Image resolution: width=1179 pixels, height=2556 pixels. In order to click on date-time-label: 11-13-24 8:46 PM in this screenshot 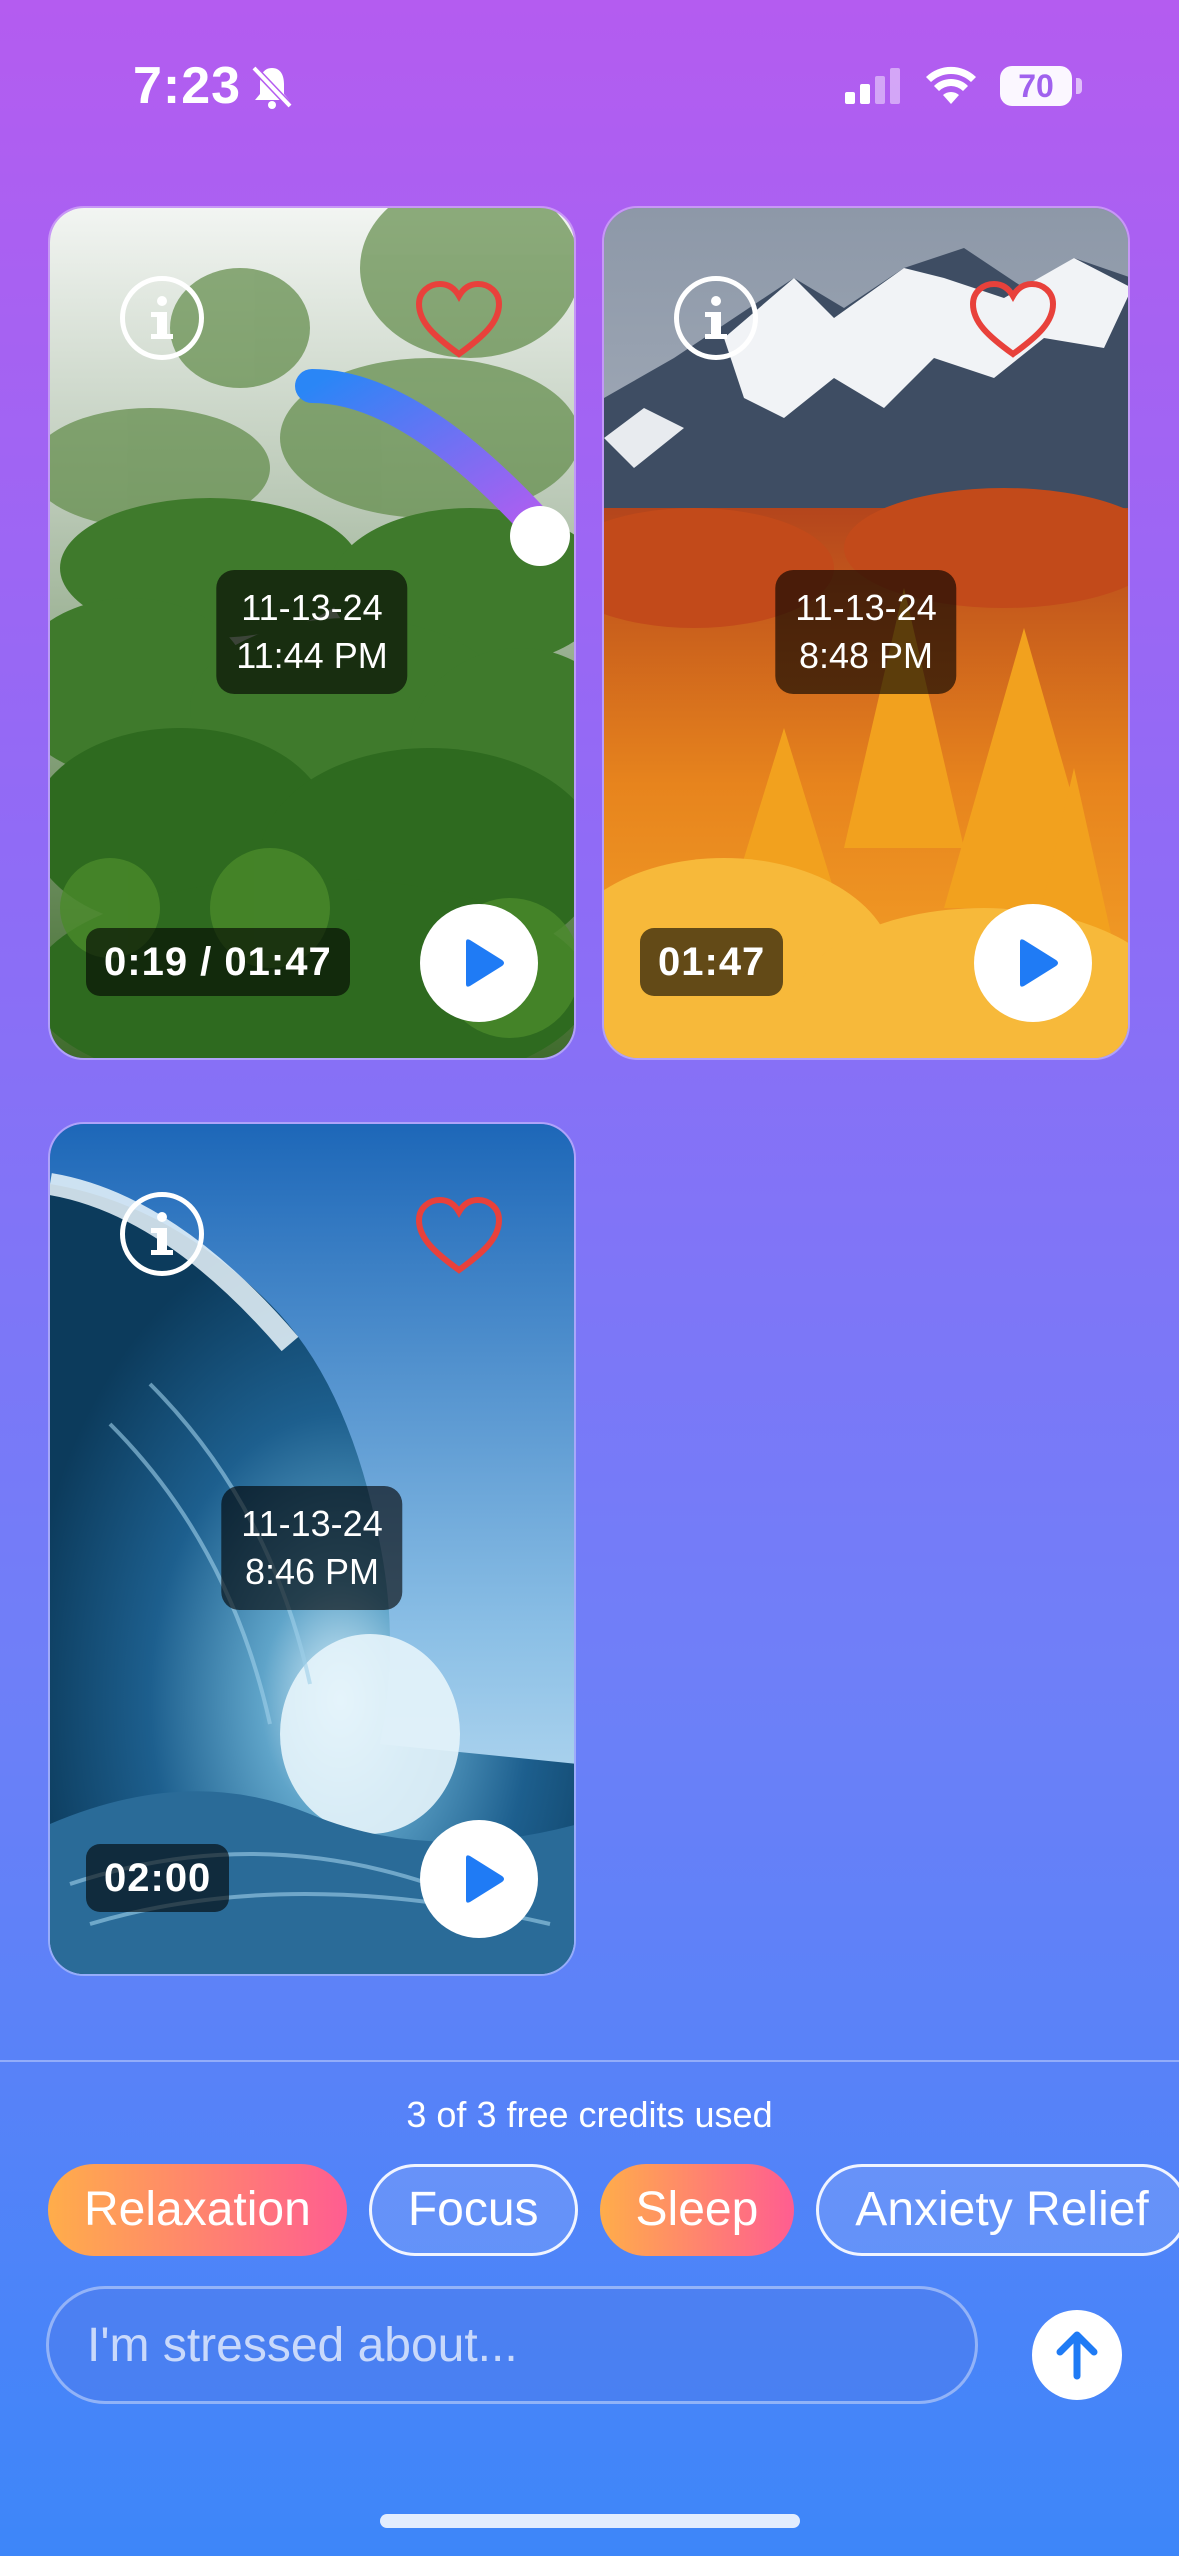, I will do `click(312, 1548)`.